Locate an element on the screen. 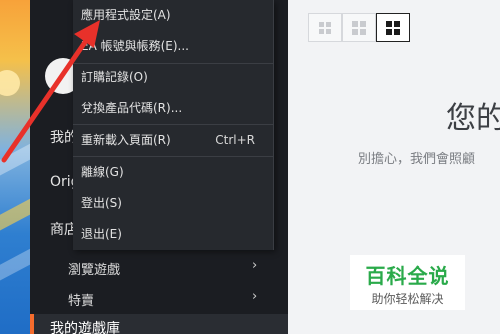  menu-item-label: 重新載入頁面(R) is located at coordinates (126, 140).